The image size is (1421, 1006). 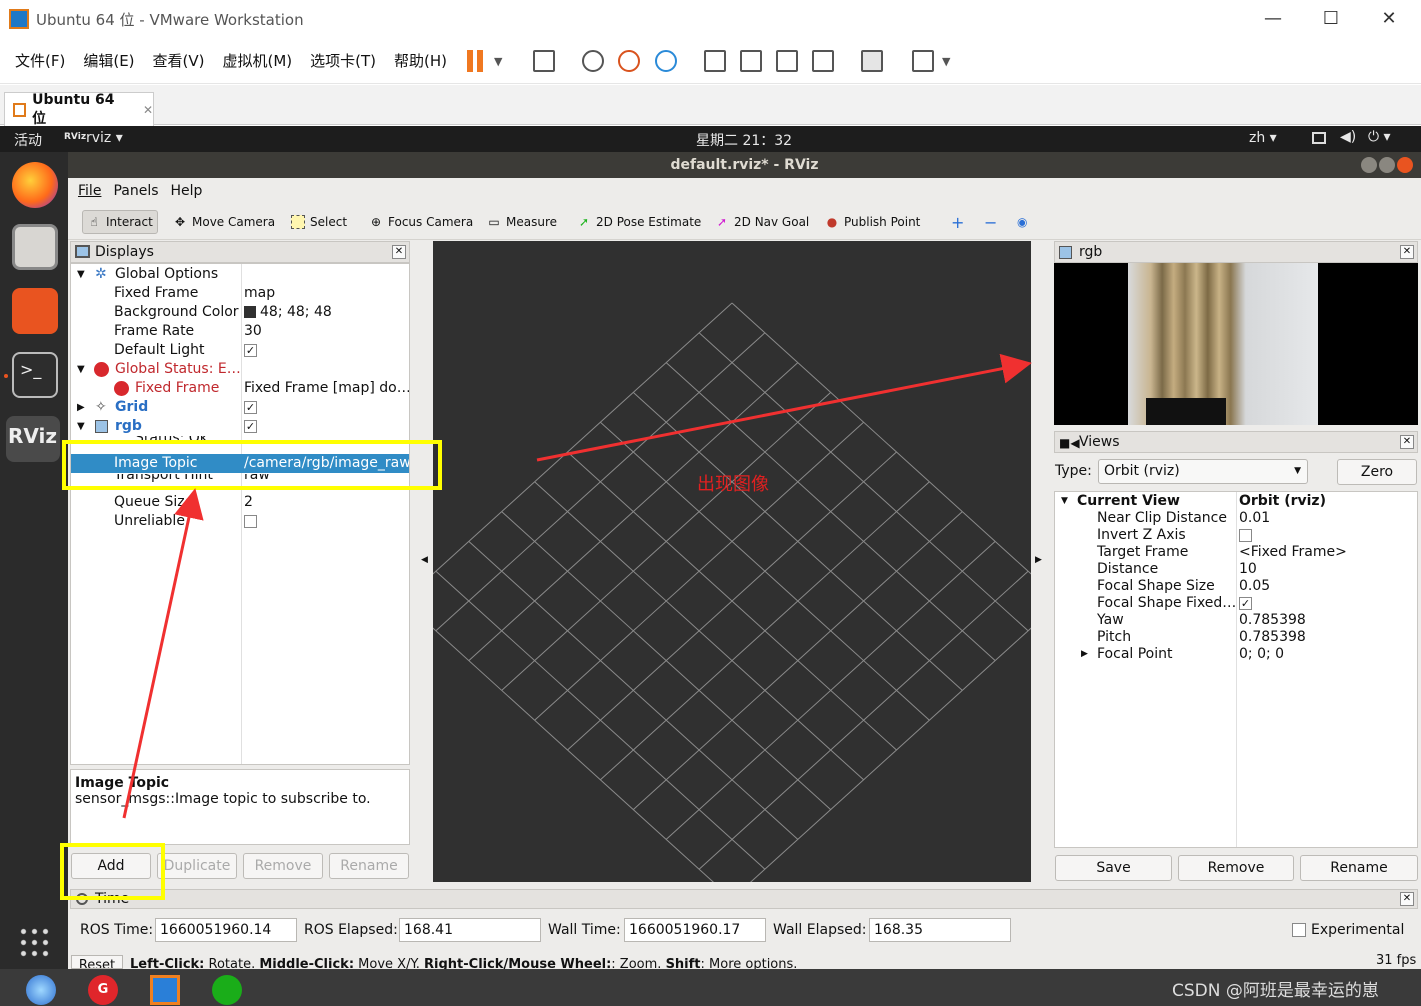 I want to click on annotation-text: 出现图像, so click(x=733, y=484).